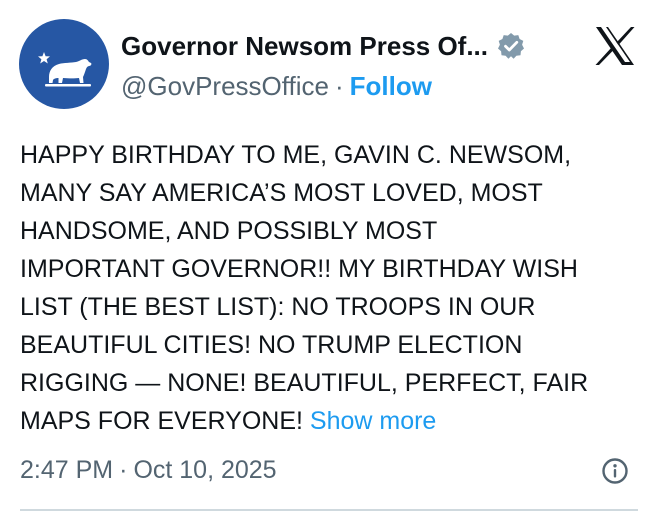  I want to click on tweet-line: MAPS FOR EVERYONE!, so click(161, 421).